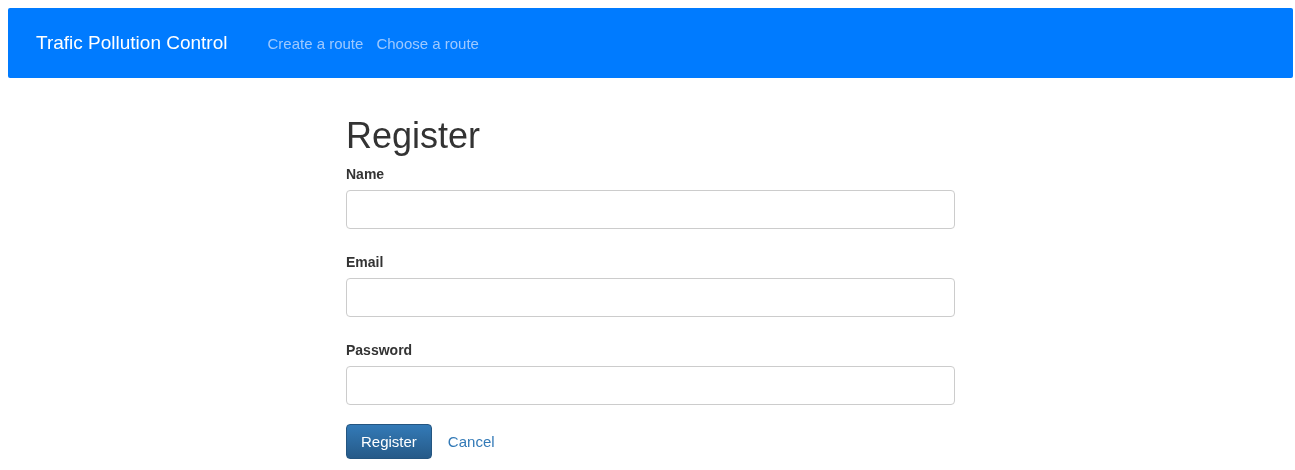  I want to click on register-button: Register, so click(389, 441).